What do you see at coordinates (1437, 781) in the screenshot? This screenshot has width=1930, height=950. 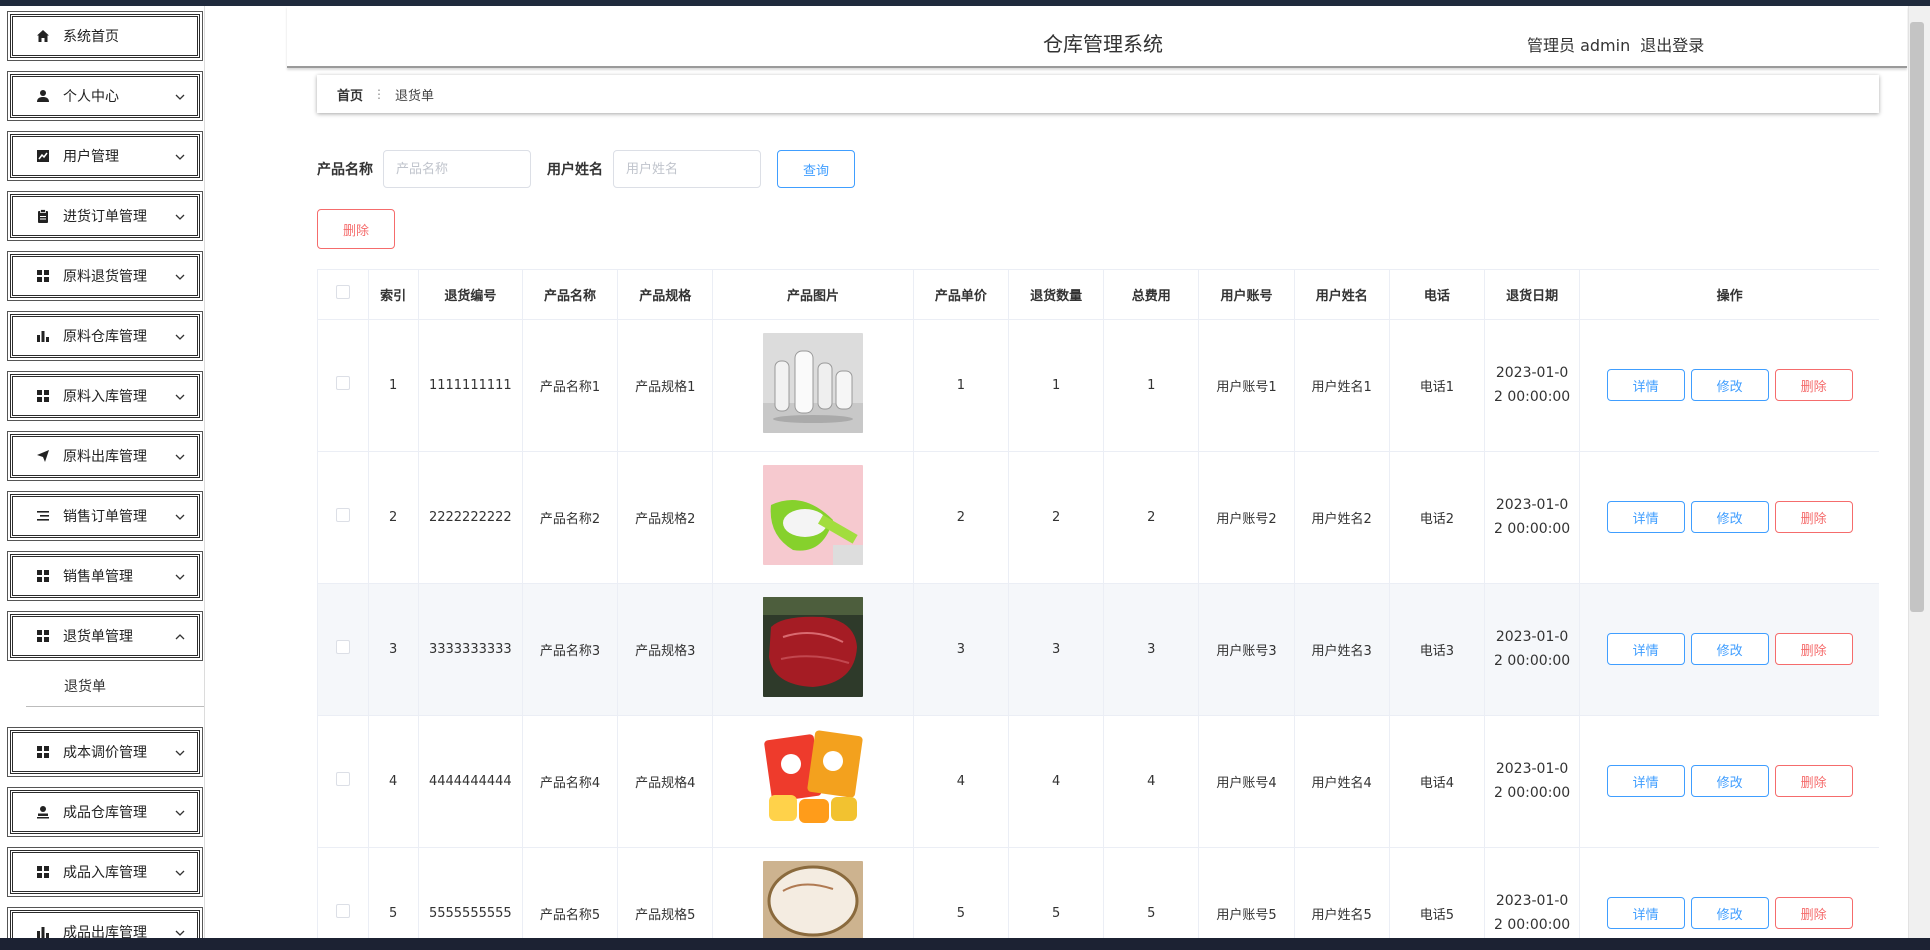 I see `table-cell-phone: 电话4` at bounding box center [1437, 781].